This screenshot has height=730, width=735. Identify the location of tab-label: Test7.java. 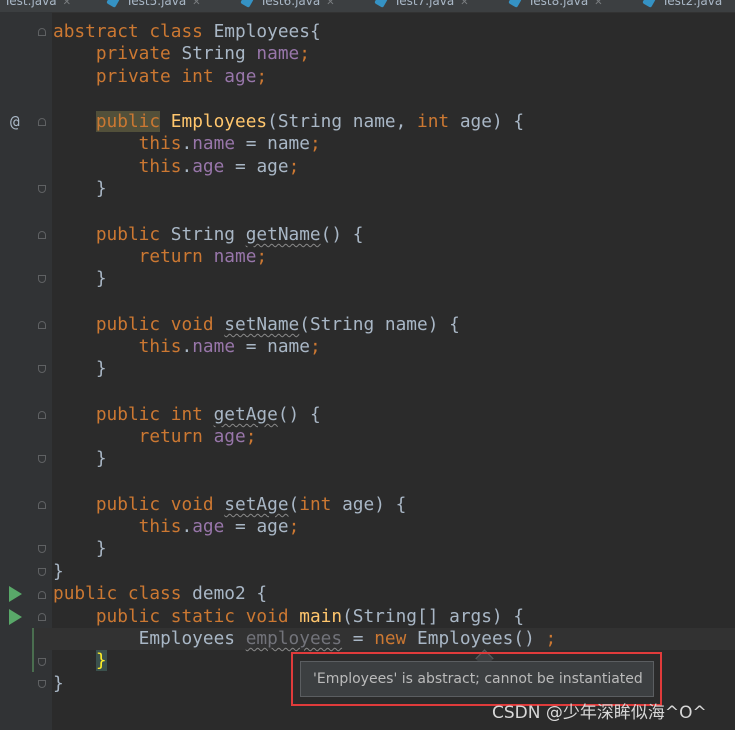
(424, 4).